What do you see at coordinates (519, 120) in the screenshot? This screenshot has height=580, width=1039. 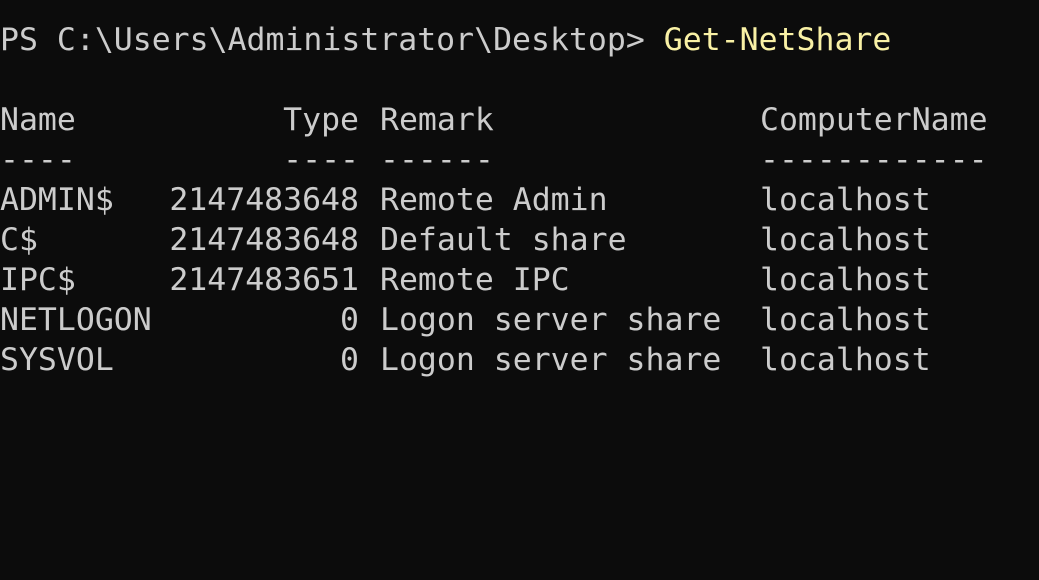 I see `table-header-row: Name Type Remark ComputerName` at bounding box center [519, 120].